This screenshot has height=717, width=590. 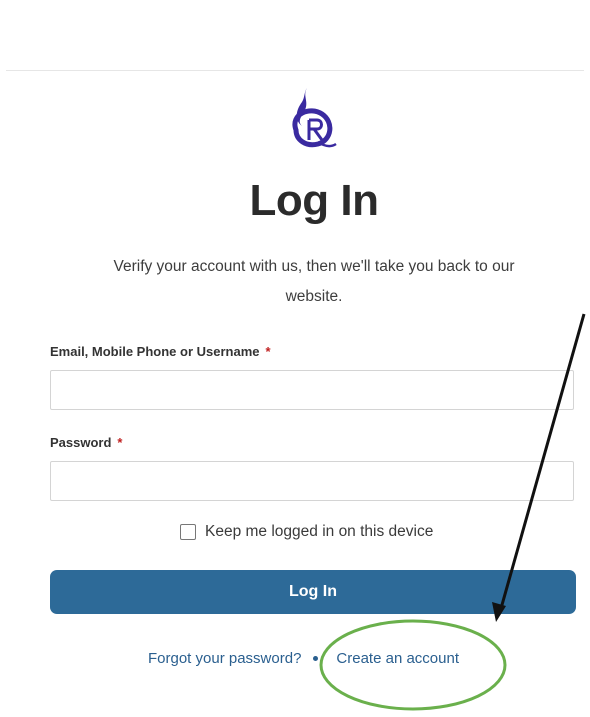 I want to click on account-links: Forgot your password? Create an account, so click(x=303, y=658).